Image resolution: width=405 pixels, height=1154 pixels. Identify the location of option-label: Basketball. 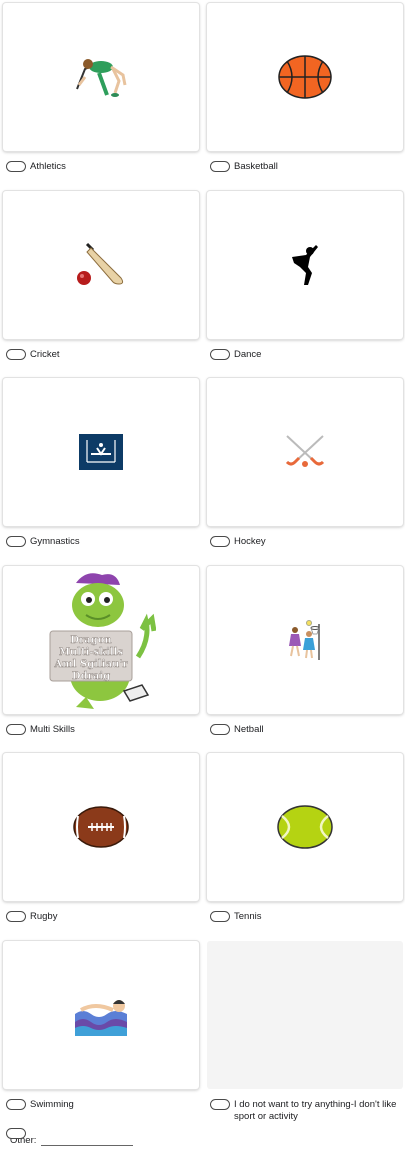
(256, 166).